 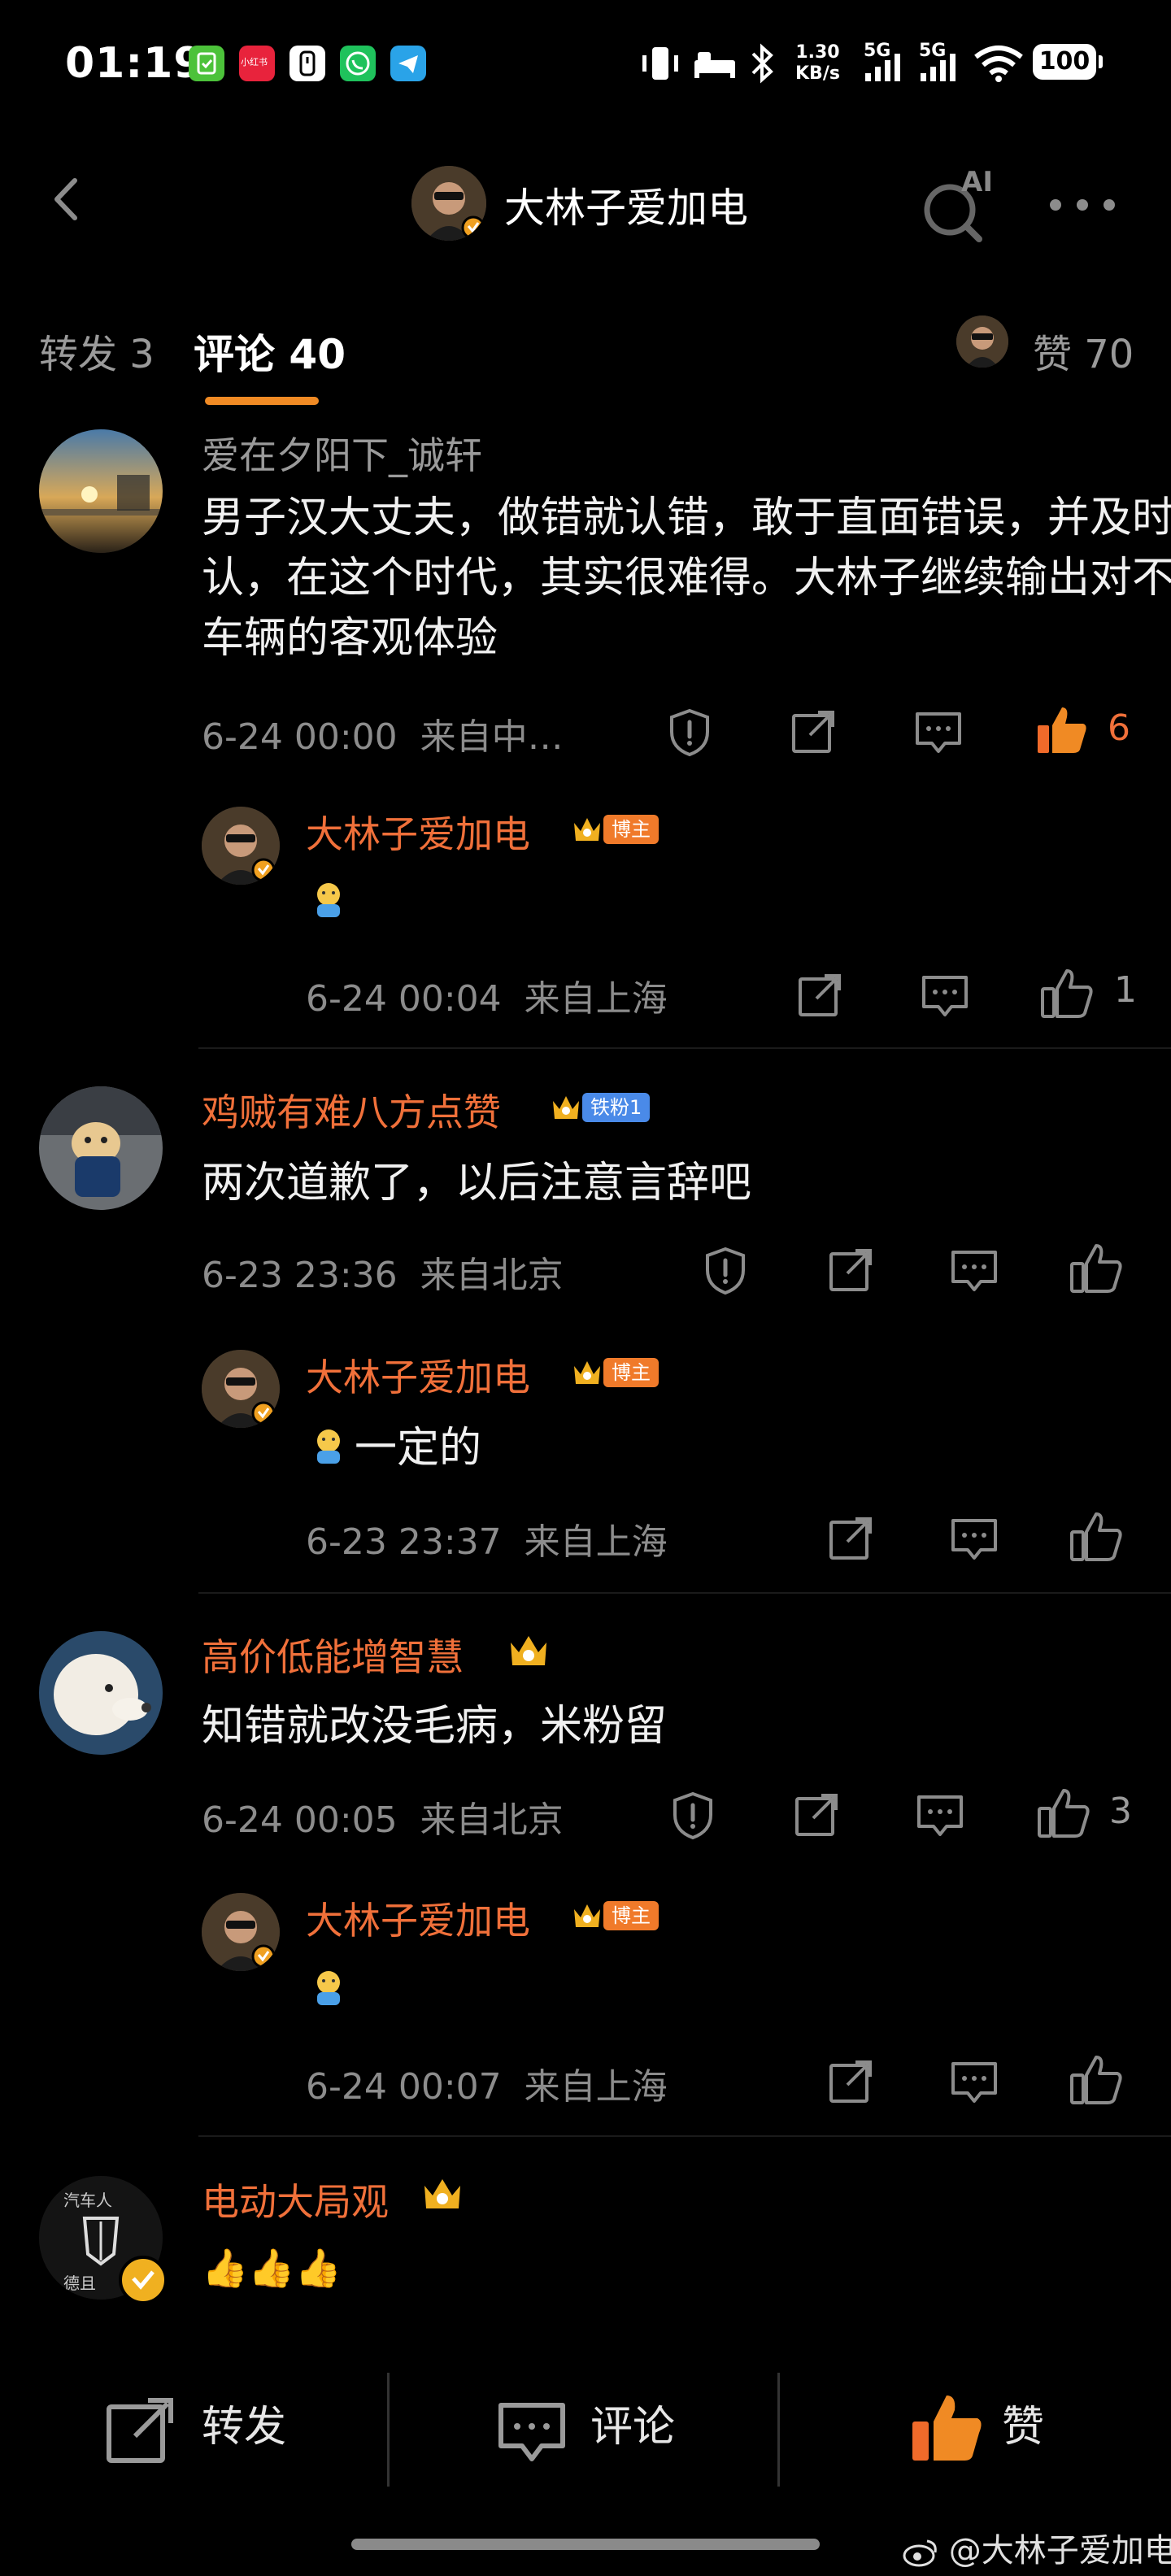 What do you see at coordinates (1084, 350) in the screenshot?
I see `tab-like: 赞 70` at bounding box center [1084, 350].